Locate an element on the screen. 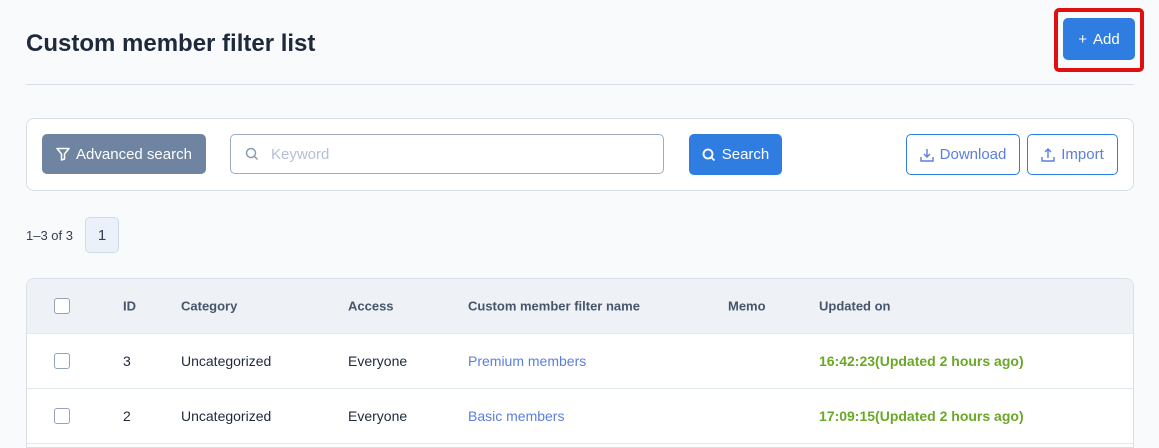 This screenshot has width=1159, height=448. download-icon is located at coordinates (926, 155).